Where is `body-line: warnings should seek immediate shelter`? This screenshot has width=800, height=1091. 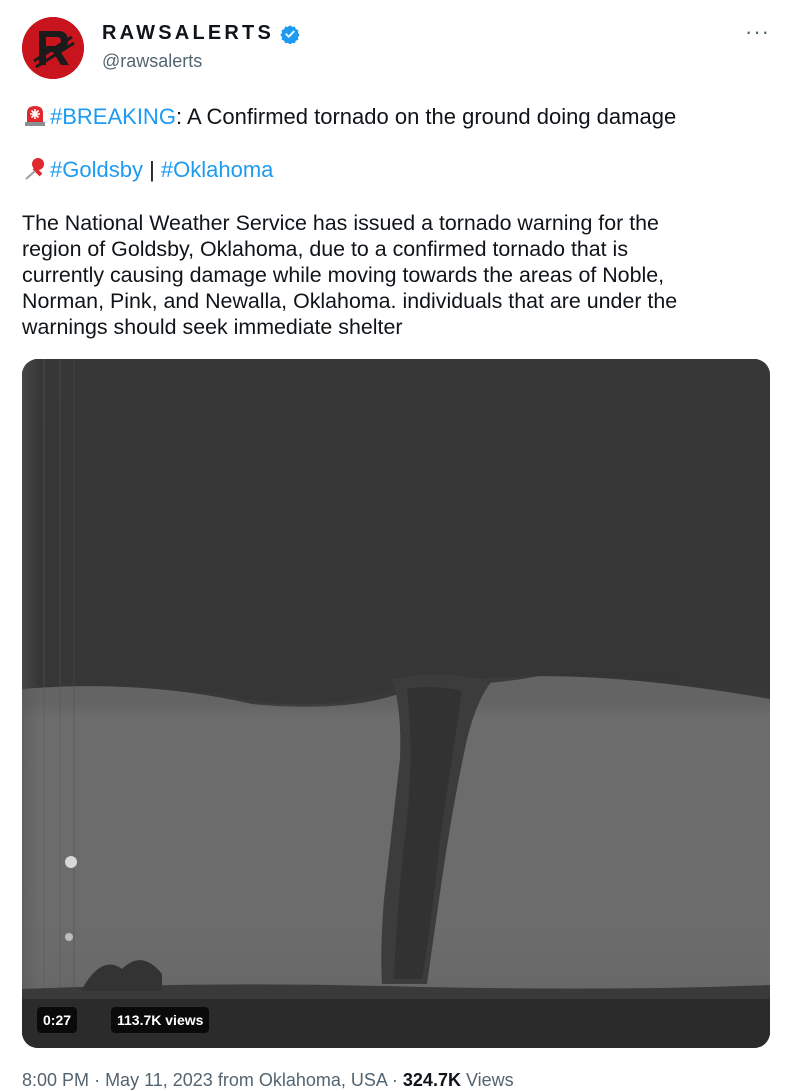
body-line: warnings should seek immediate shelter is located at coordinates (212, 327).